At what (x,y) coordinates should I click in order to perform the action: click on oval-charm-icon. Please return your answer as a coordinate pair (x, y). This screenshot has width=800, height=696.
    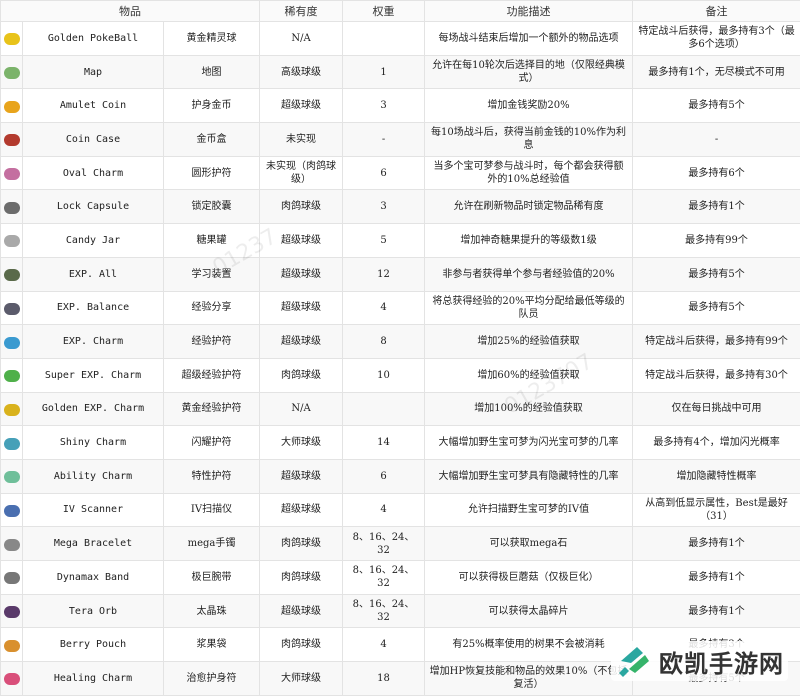
    Looking at the image, I should click on (12, 174).